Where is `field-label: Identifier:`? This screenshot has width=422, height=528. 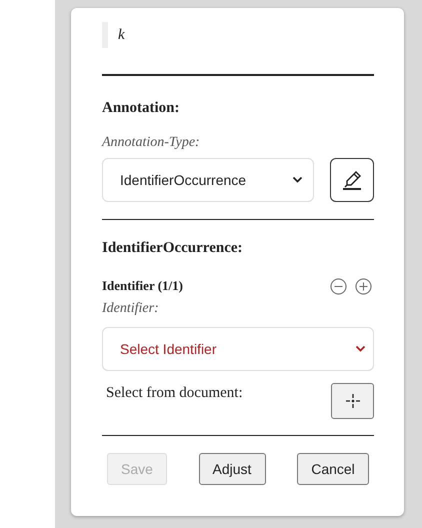 field-label: Identifier: is located at coordinates (131, 309).